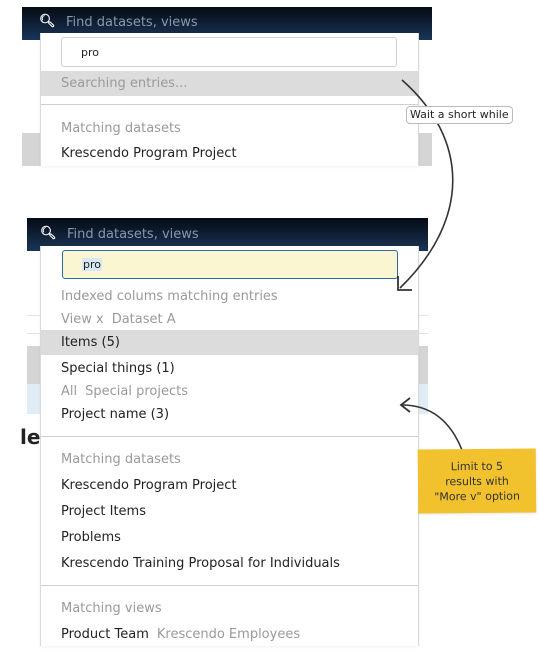  I want to click on annotation-arrows, so click(430, 265).